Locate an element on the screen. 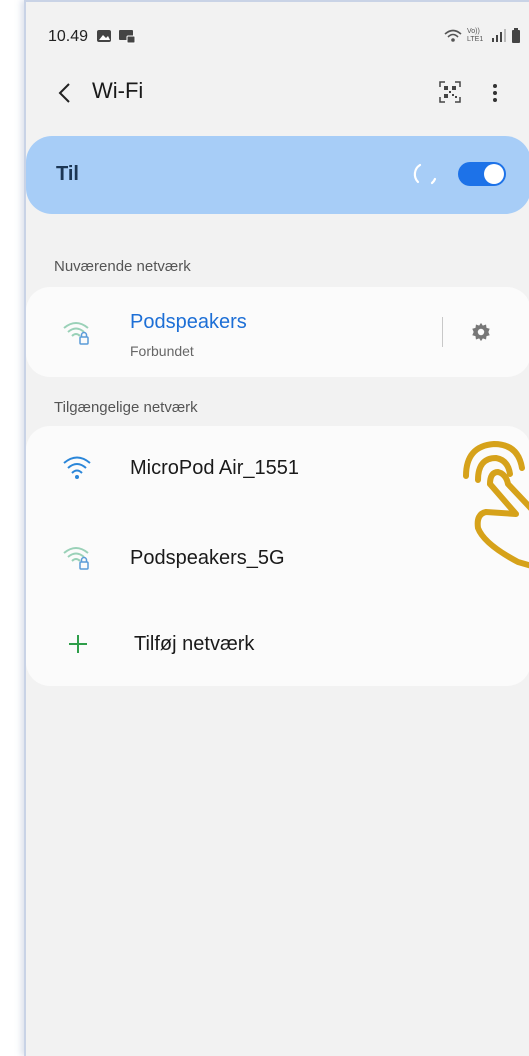 The height and width of the screenshot is (1056, 529). volte-lte-icon: Vo)) LTE1 is located at coordinates (475, 35).